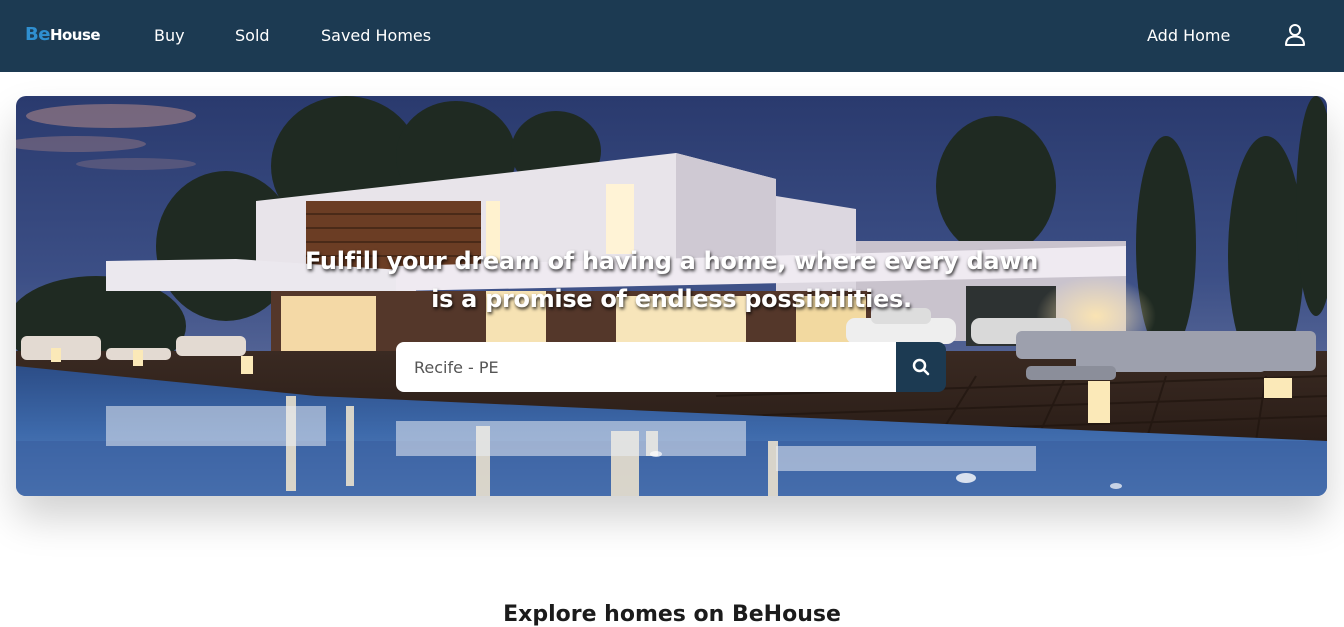 This screenshot has width=1344, height=627. Describe the element at coordinates (376, 35) in the screenshot. I see `nav-link-saved-homes: Saved Homes` at that location.